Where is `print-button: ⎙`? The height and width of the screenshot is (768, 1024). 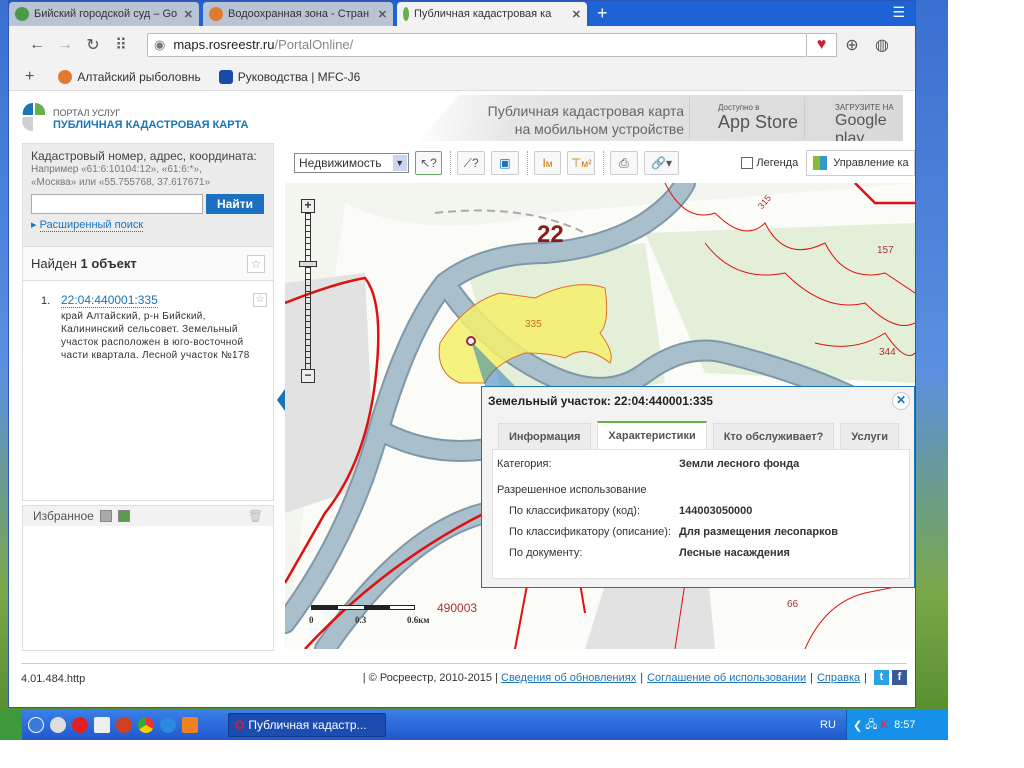 print-button: ⎙ is located at coordinates (624, 163).